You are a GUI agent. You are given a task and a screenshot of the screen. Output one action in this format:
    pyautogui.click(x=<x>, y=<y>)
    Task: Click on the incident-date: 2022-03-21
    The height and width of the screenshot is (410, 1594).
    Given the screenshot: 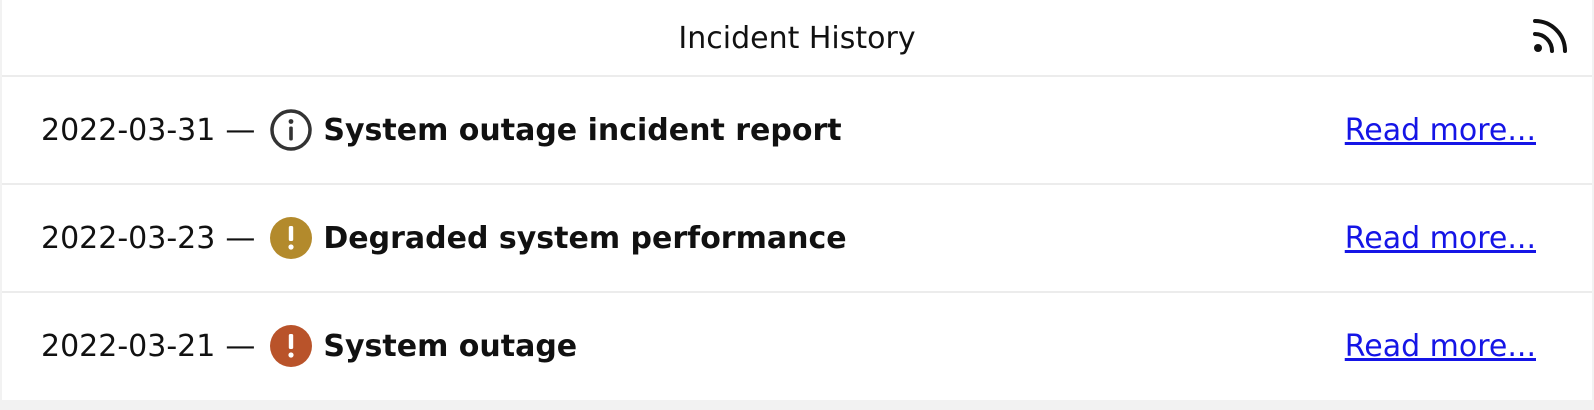 What is the action you would take?
    pyautogui.click(x=128, y=346)
    